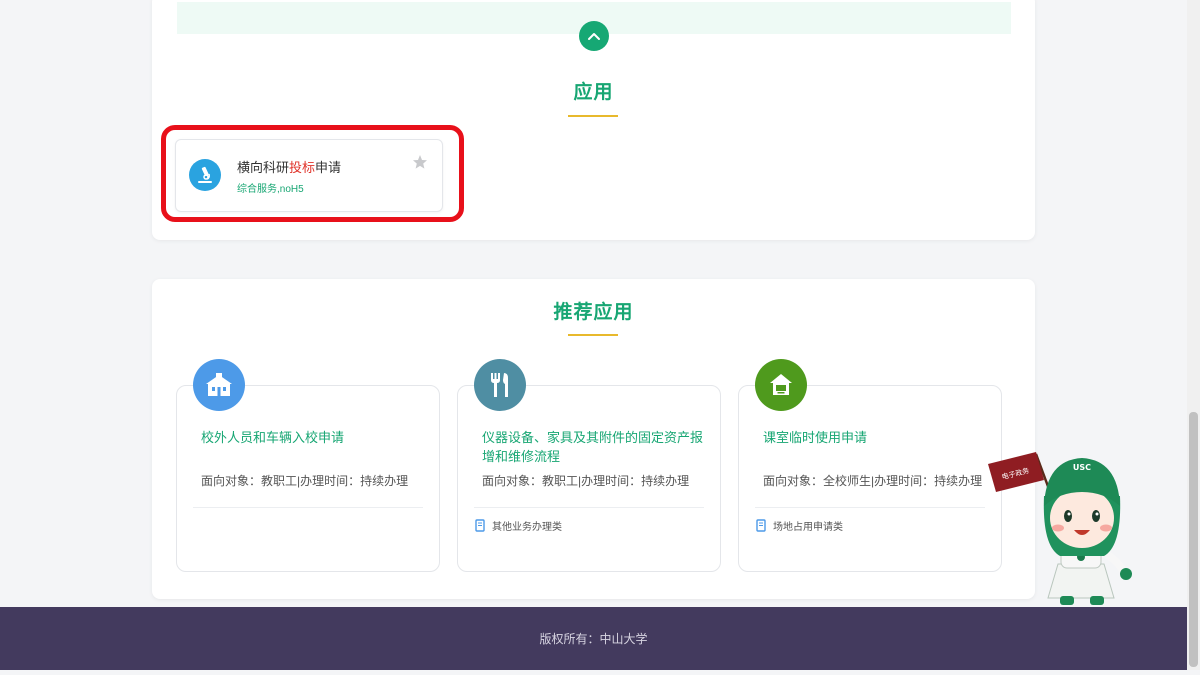 Image resolution: width=1200 pixels, height=675 pixels. Describe the element at coordinates (799, 525) in the screenshot. I see `recommended-item-category: 场地占用申请类` at that location.